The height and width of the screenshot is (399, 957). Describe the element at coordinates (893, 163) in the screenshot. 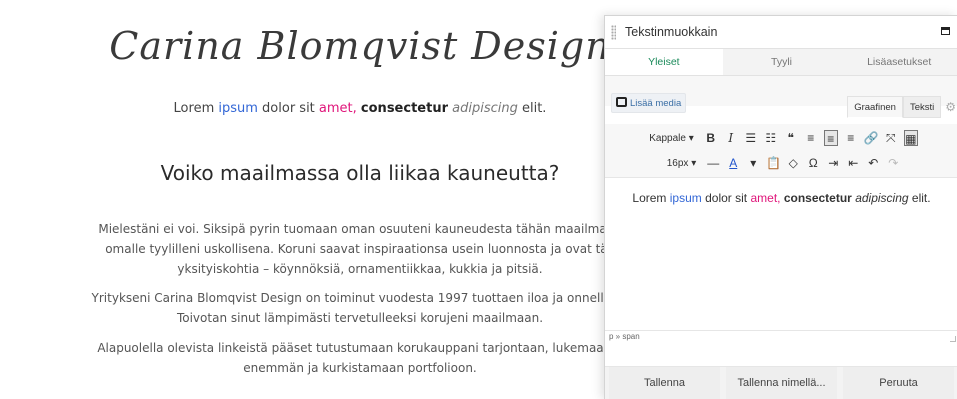

I see `redo-icon: ↷` at that location.